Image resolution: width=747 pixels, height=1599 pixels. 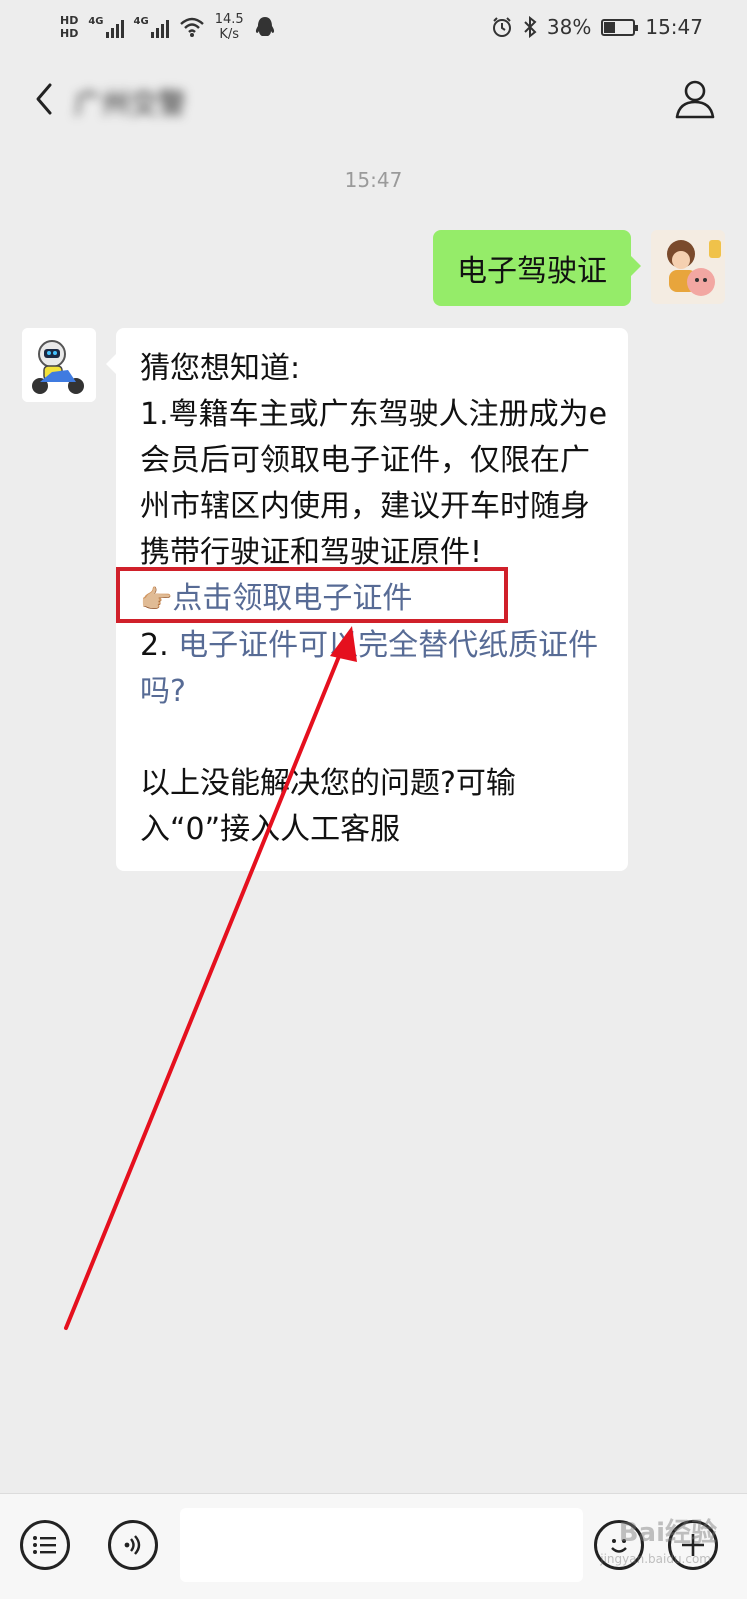 I want to click on sent-message-row: 电子驾驶证, so click(x=579, y=268).